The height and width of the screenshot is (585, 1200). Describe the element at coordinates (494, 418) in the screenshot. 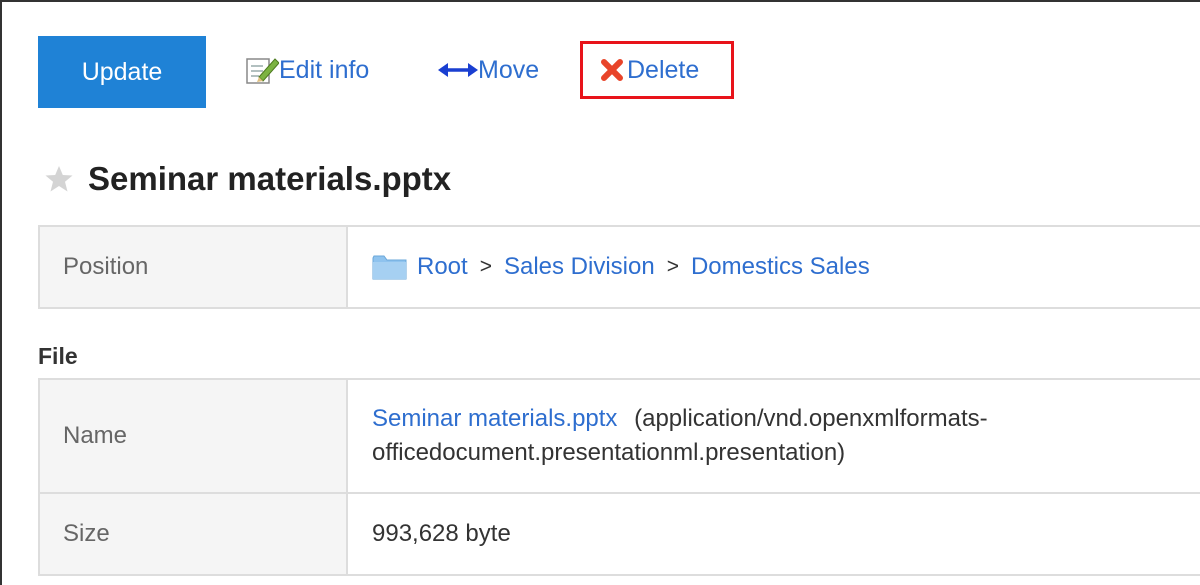

I see `file-download-link: Seminar materials.pptx` at that location.